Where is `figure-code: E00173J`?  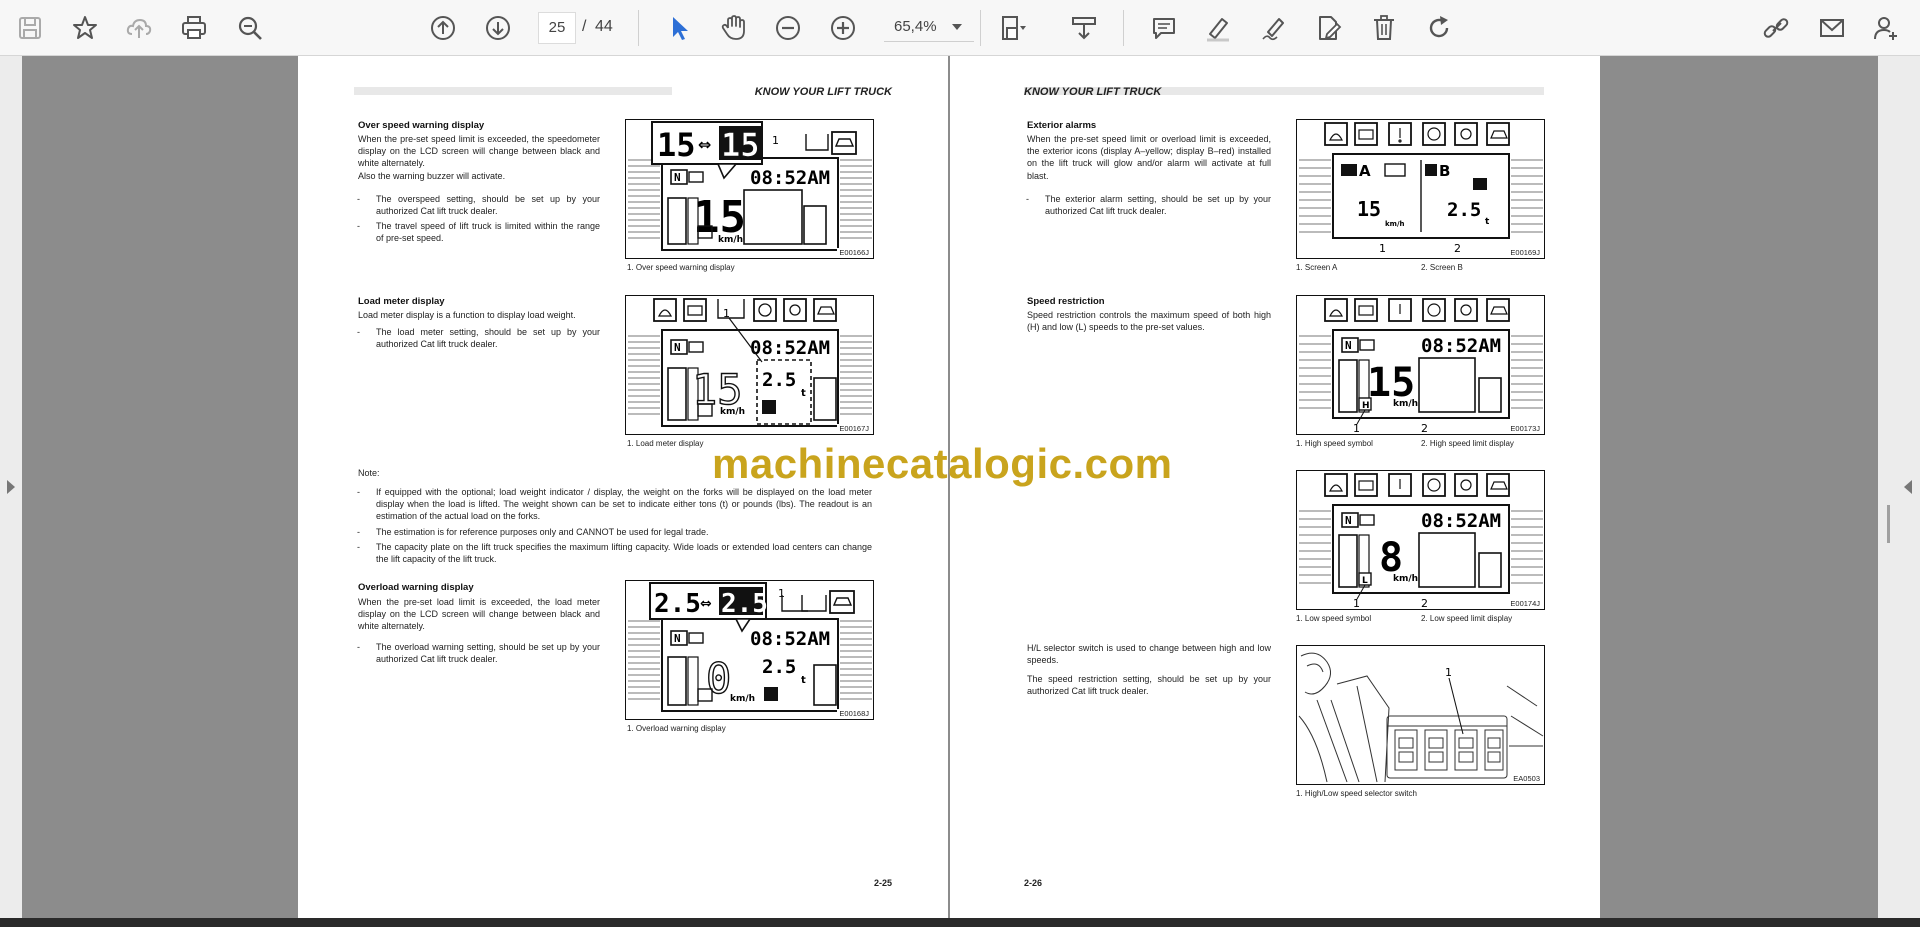
figure-code: E00173J is located at coordinates (1524, 428).